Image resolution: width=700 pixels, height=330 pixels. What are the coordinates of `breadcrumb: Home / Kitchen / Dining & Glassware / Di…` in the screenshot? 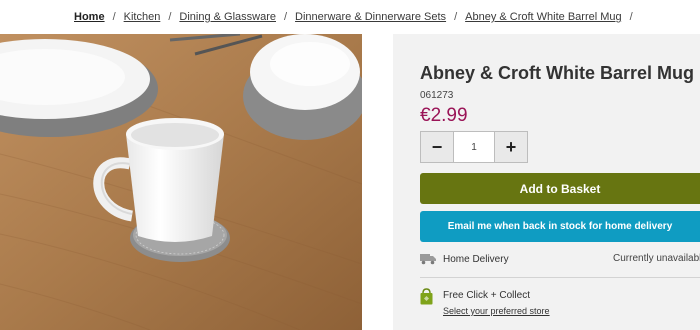 It's located at (357, 17).